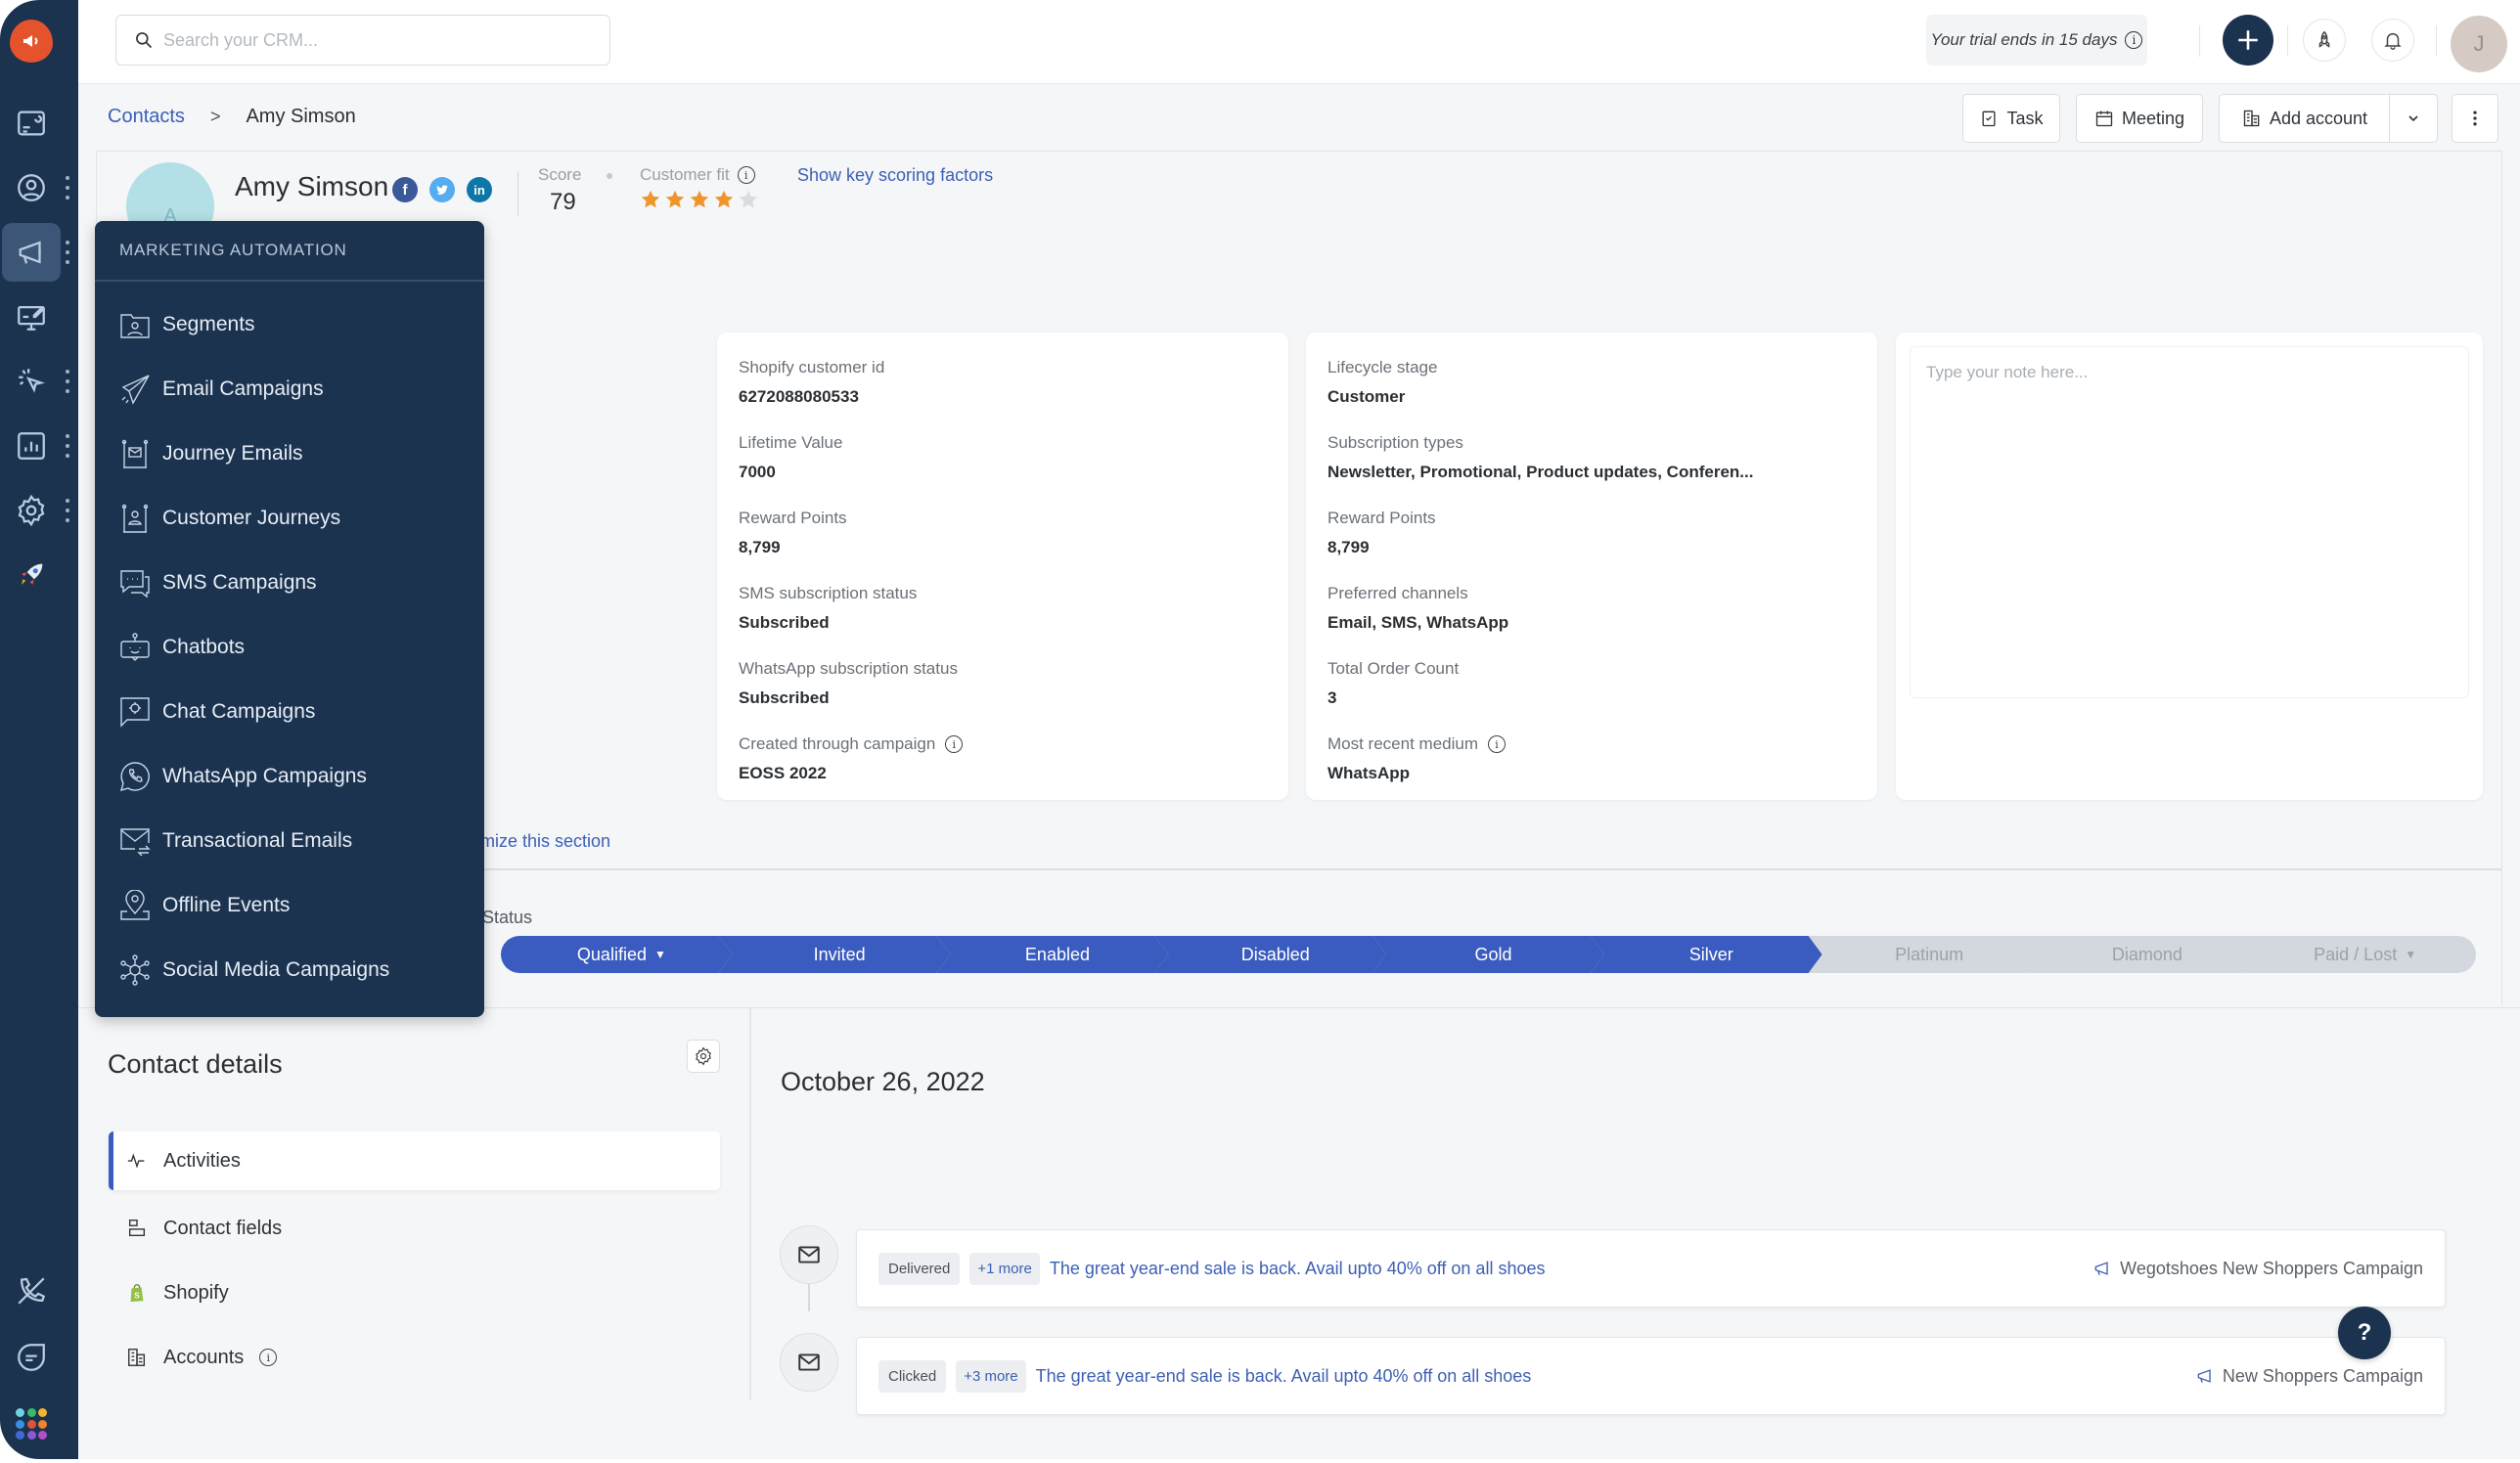 The height and width of the screenshot is (1463, 2520). I want to click on linkedin-icon: in, so click(479, 189).